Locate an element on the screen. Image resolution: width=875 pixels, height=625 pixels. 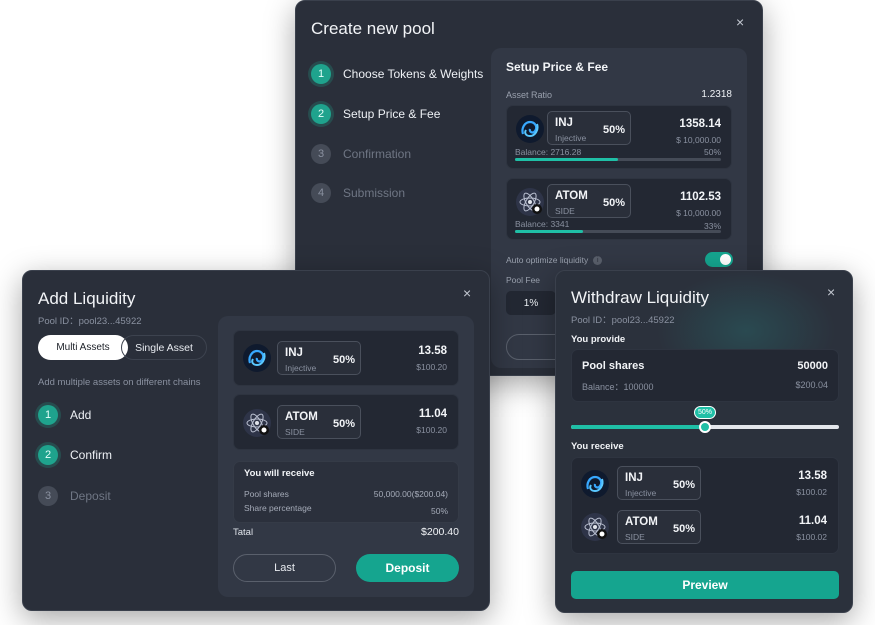
asset-ratio-label: Asset Ratio is located at coordinates (529, 95).